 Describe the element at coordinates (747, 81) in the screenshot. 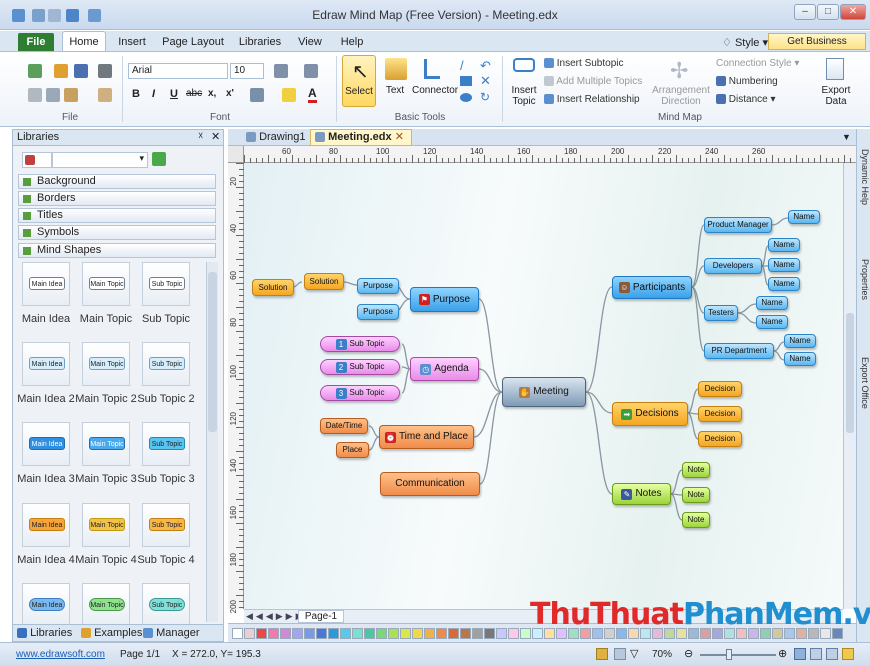

I see `numbering-button: Numbering` at that location.